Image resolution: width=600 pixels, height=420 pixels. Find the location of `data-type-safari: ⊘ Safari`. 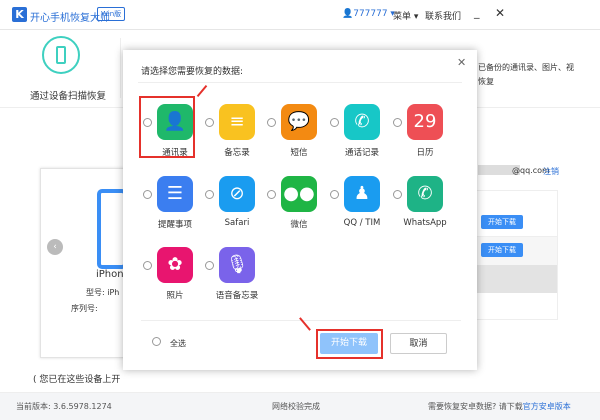

data-type-safari: ⊘ Safari is located at coordinates (236, 209).